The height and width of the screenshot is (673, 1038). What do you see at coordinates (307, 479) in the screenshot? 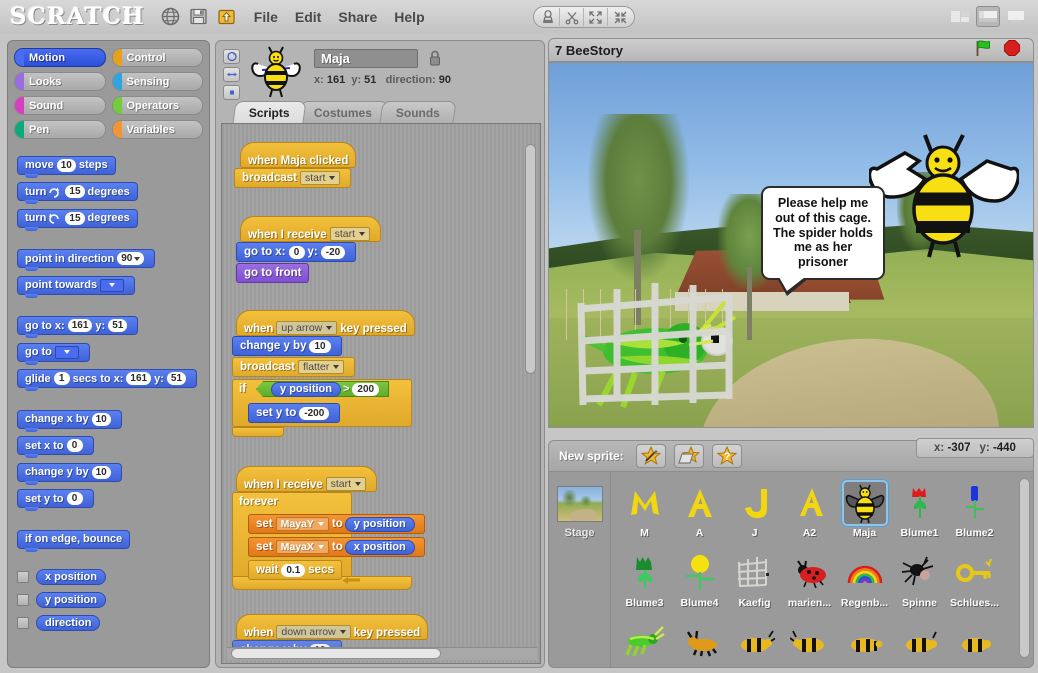
I see `script-hat-when-i-receive-start-2: when I receive start` at bounding box center [307, 479].